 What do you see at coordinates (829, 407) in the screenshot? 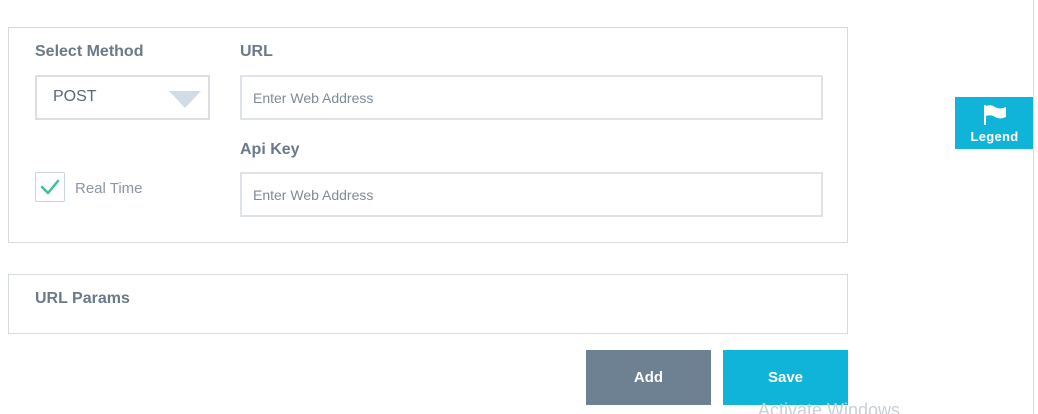
I see `windows-activation-watermark: Activate Windows` at bounding box center [829, 407].